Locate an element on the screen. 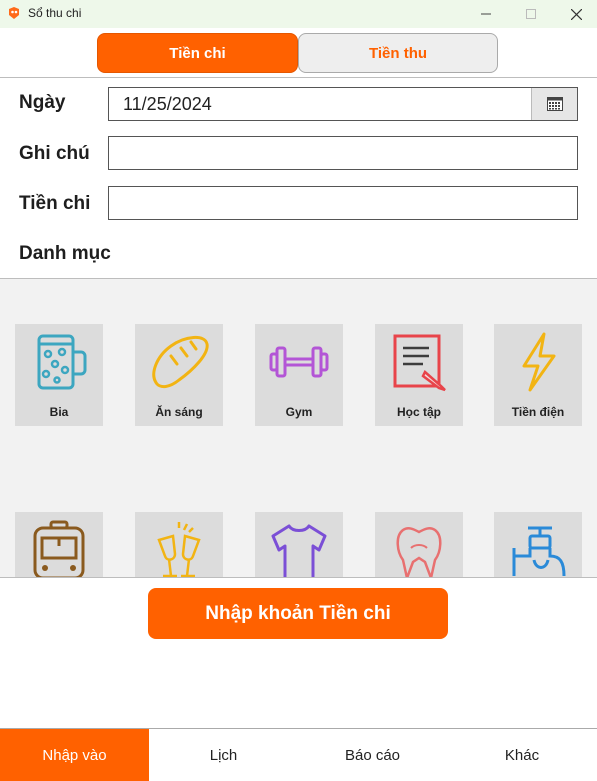  close-button is located at coordinates (575, 14).